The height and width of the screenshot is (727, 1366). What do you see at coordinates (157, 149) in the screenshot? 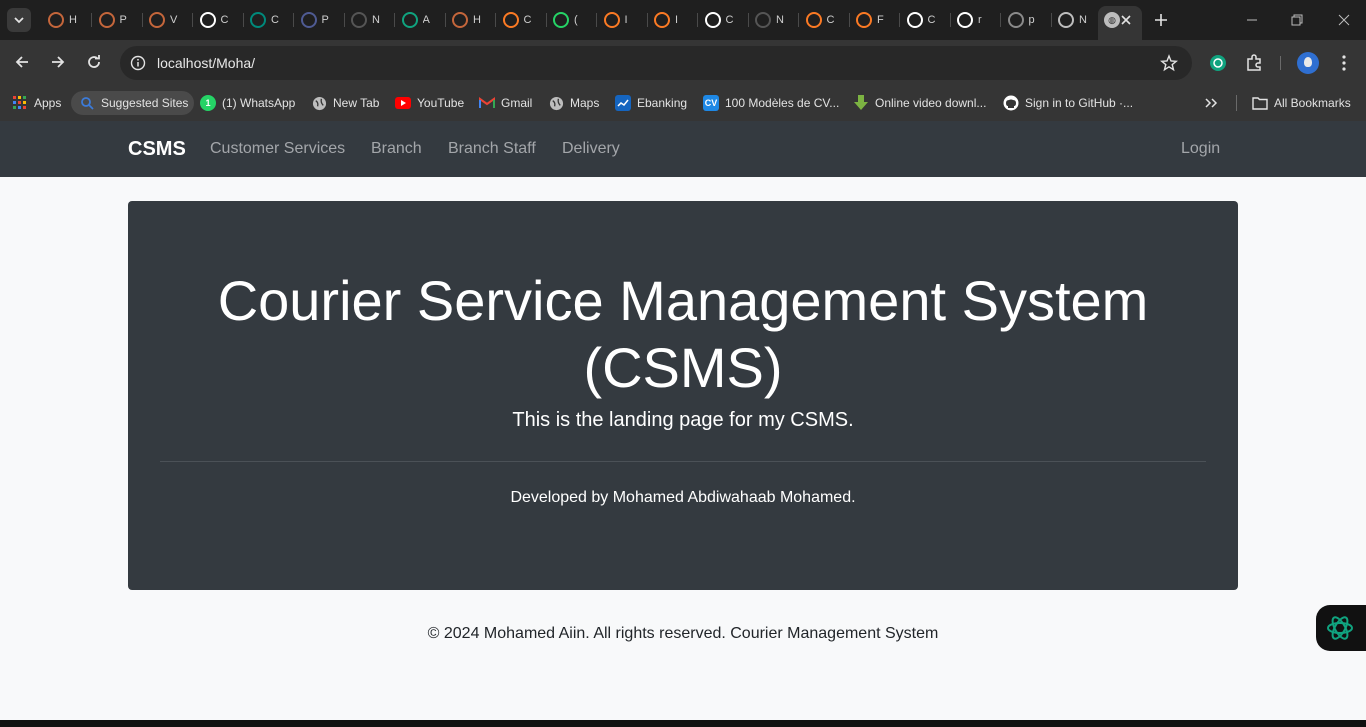
I see `navbar-brand: CSMS` at bounding box center [157, 149].